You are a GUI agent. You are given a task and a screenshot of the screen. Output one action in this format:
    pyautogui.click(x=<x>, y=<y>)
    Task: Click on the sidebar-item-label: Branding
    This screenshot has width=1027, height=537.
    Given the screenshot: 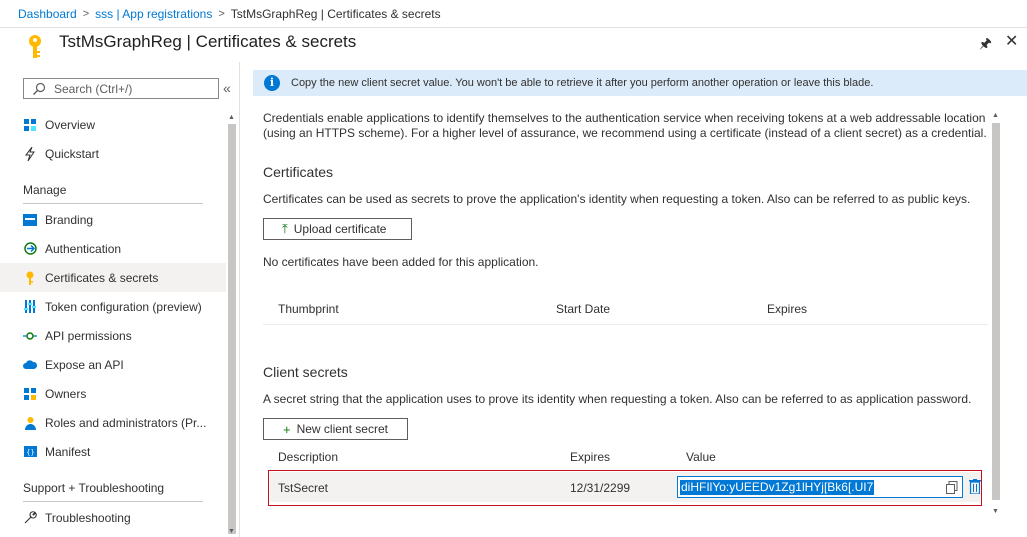 What is the action you would take?
    pyautogui.click(x=69, y=219)
    